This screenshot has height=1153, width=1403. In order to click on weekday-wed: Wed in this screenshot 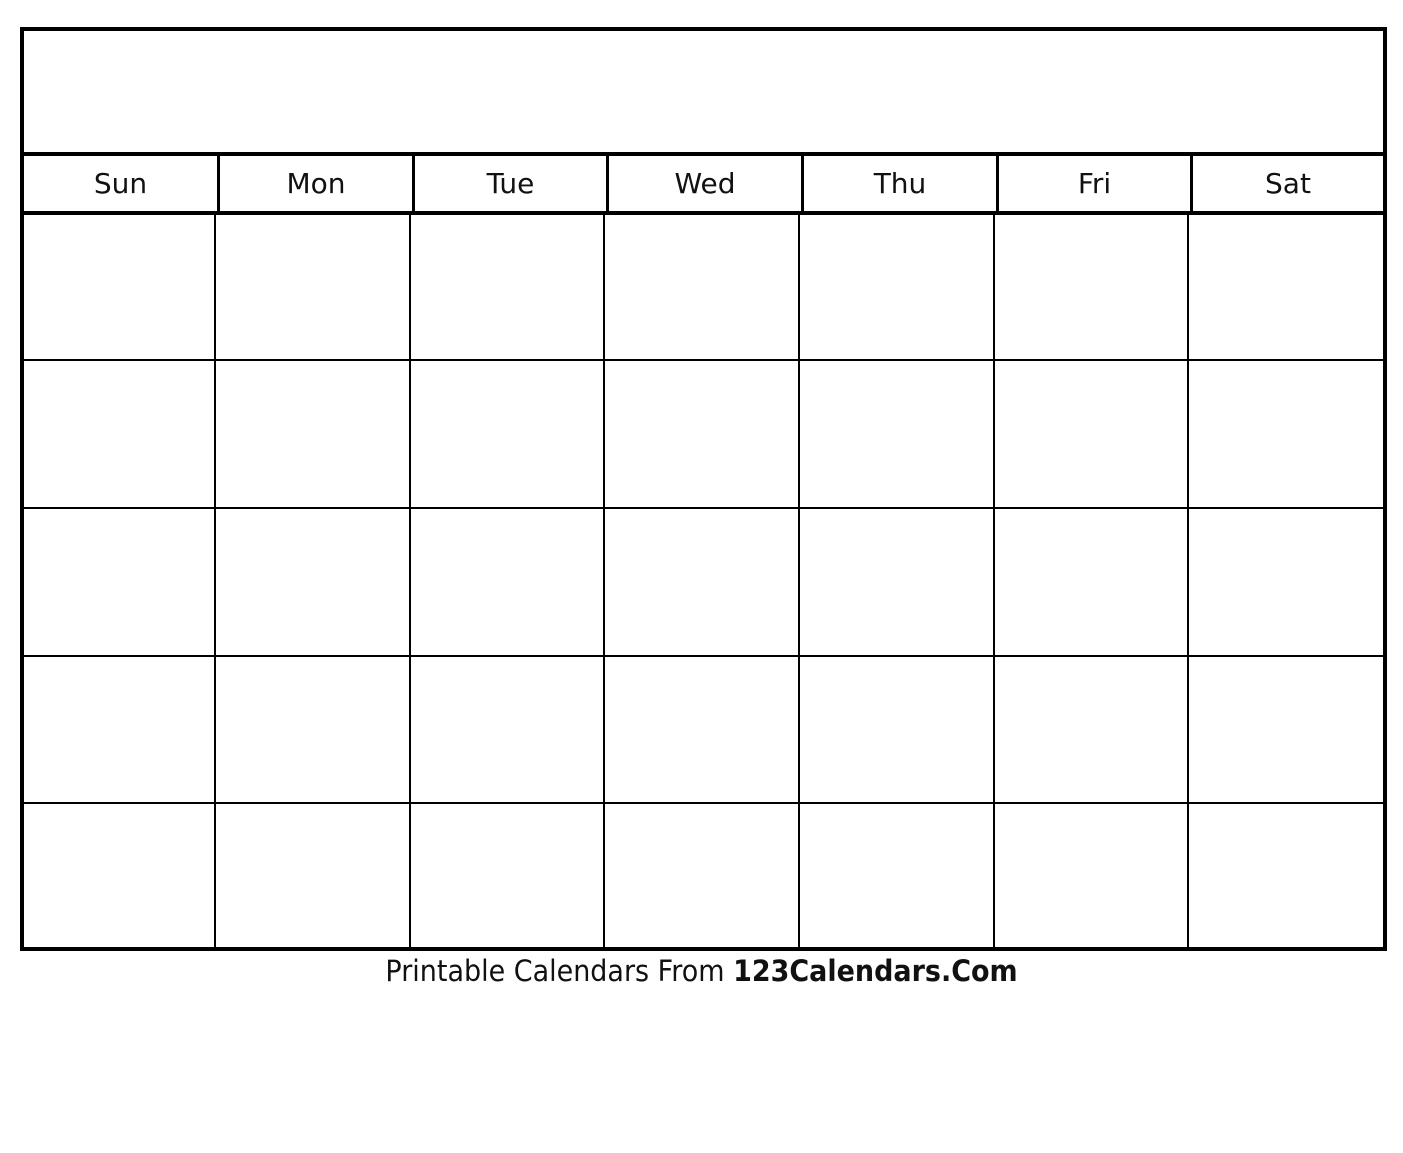, I will do `click(706, 183)`.